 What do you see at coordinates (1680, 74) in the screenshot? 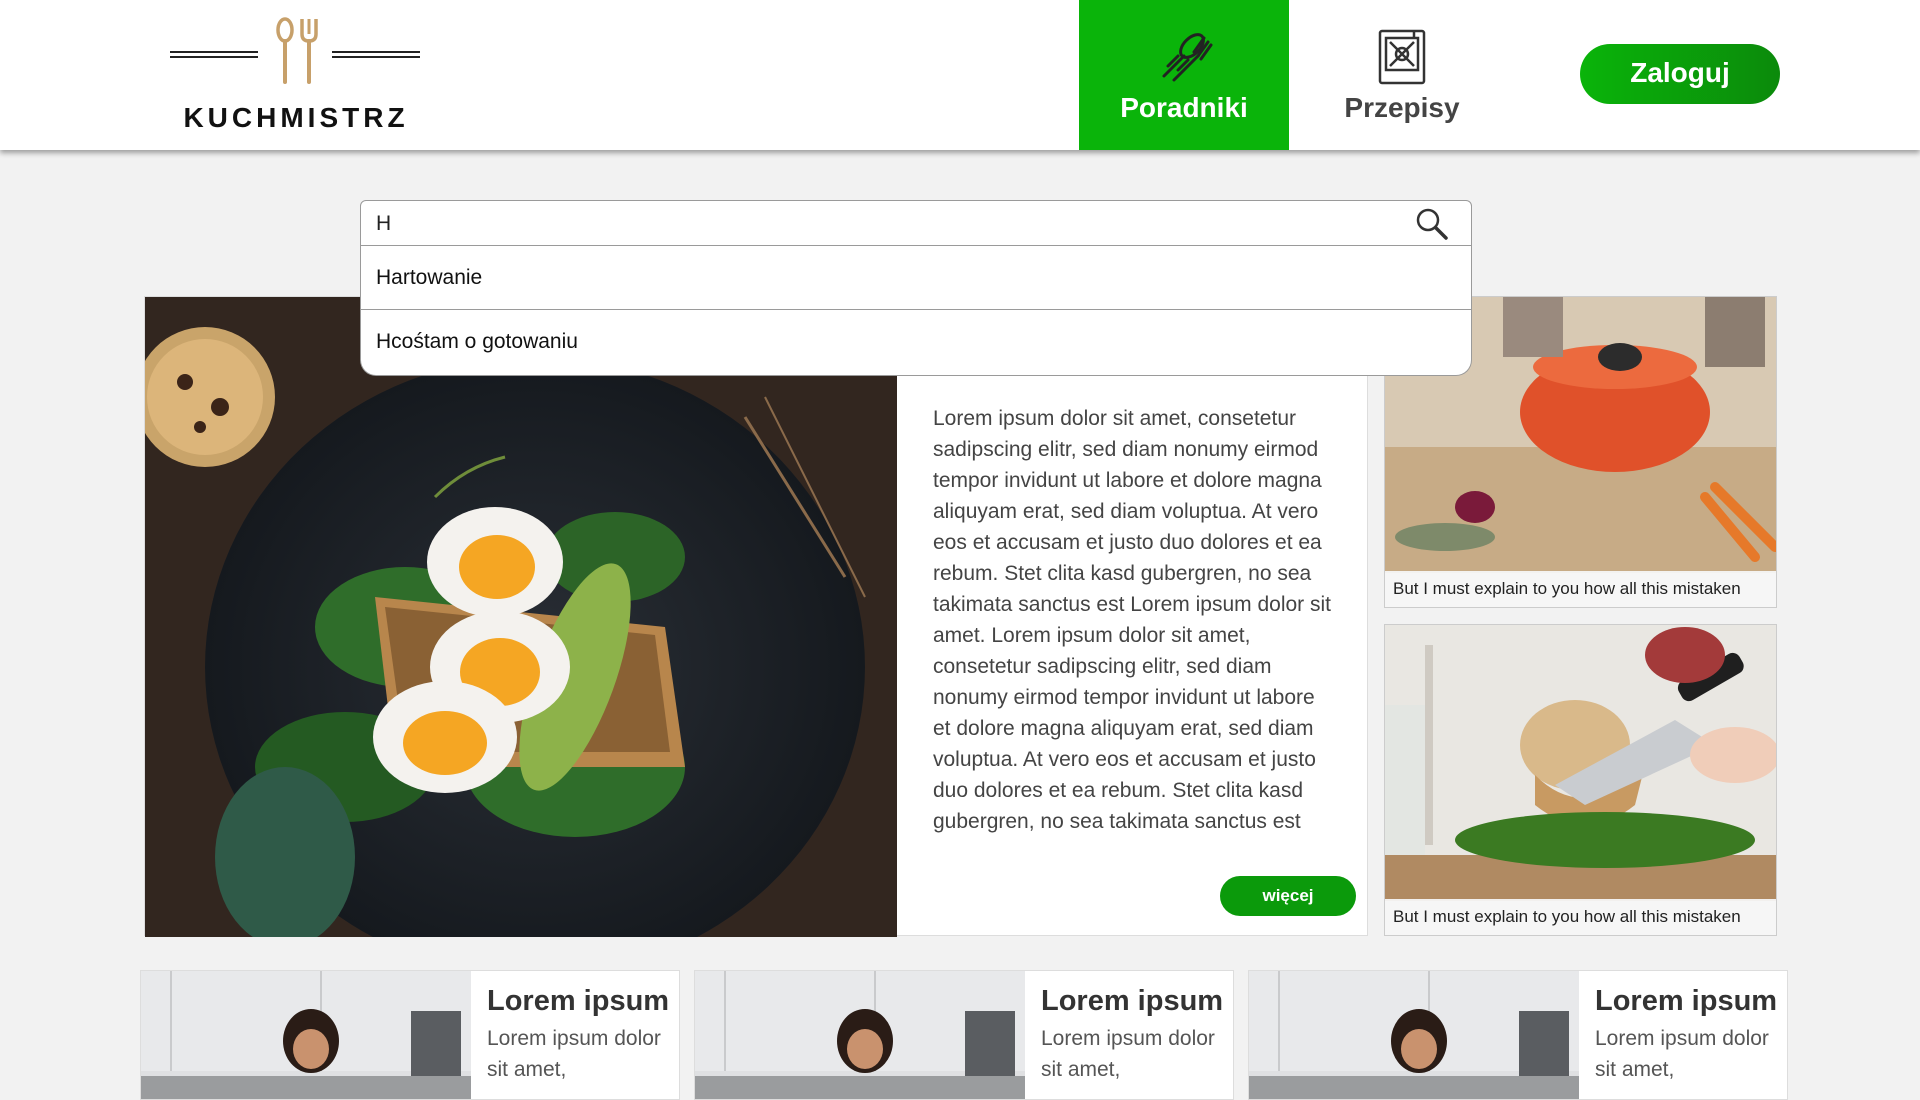
I see `login-button: Zaloguj` at bounding box center [1680, 74].